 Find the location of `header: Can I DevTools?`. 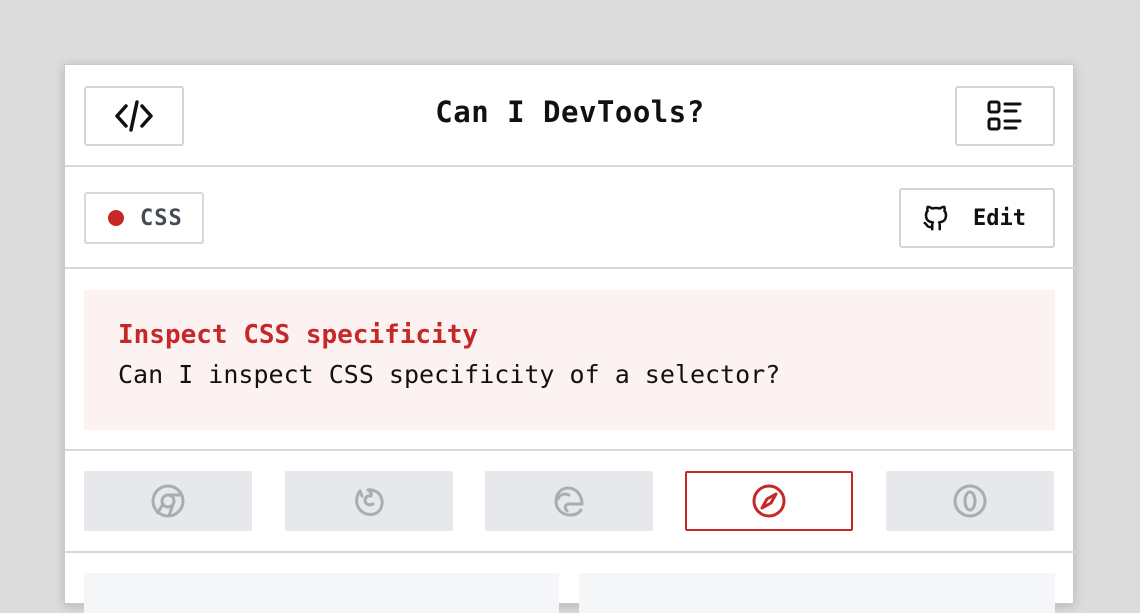

header: Can I DevTools? is located at coordinates (570, 116).